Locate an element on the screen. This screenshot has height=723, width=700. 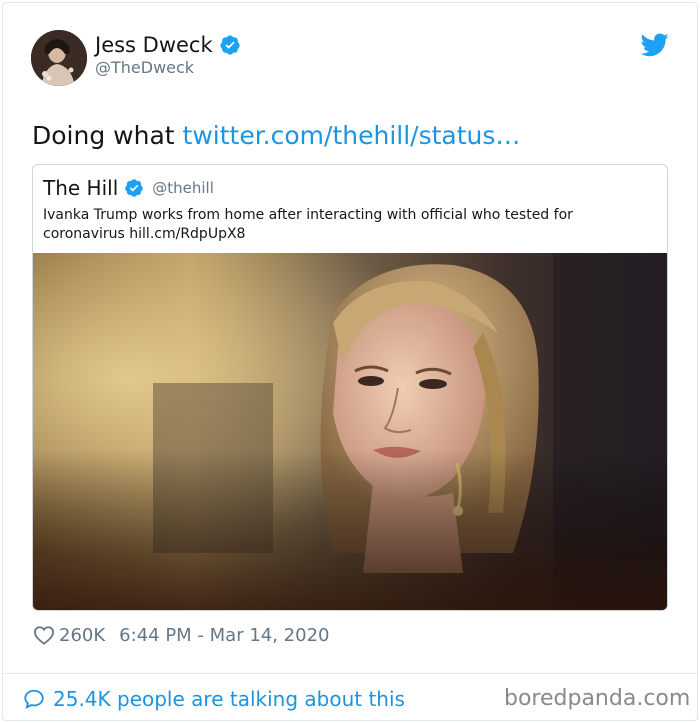
watermark: boredpanda.com is located at coordinates (597, 698).